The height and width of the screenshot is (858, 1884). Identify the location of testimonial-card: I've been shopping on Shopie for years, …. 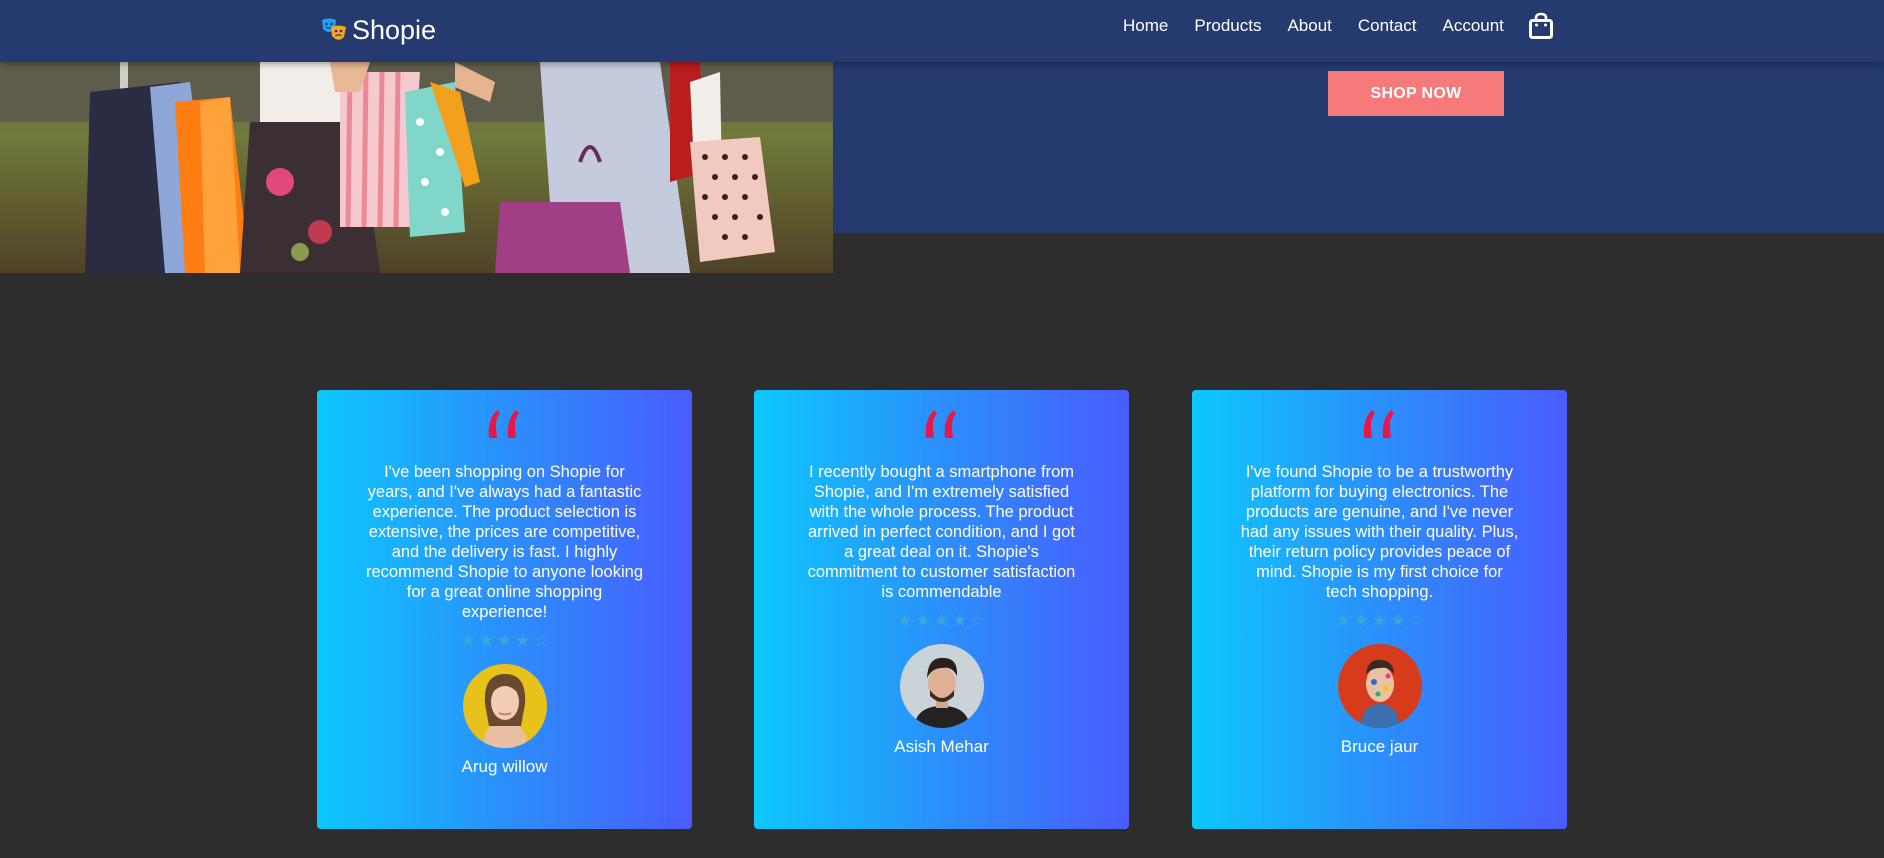
(504, 609).